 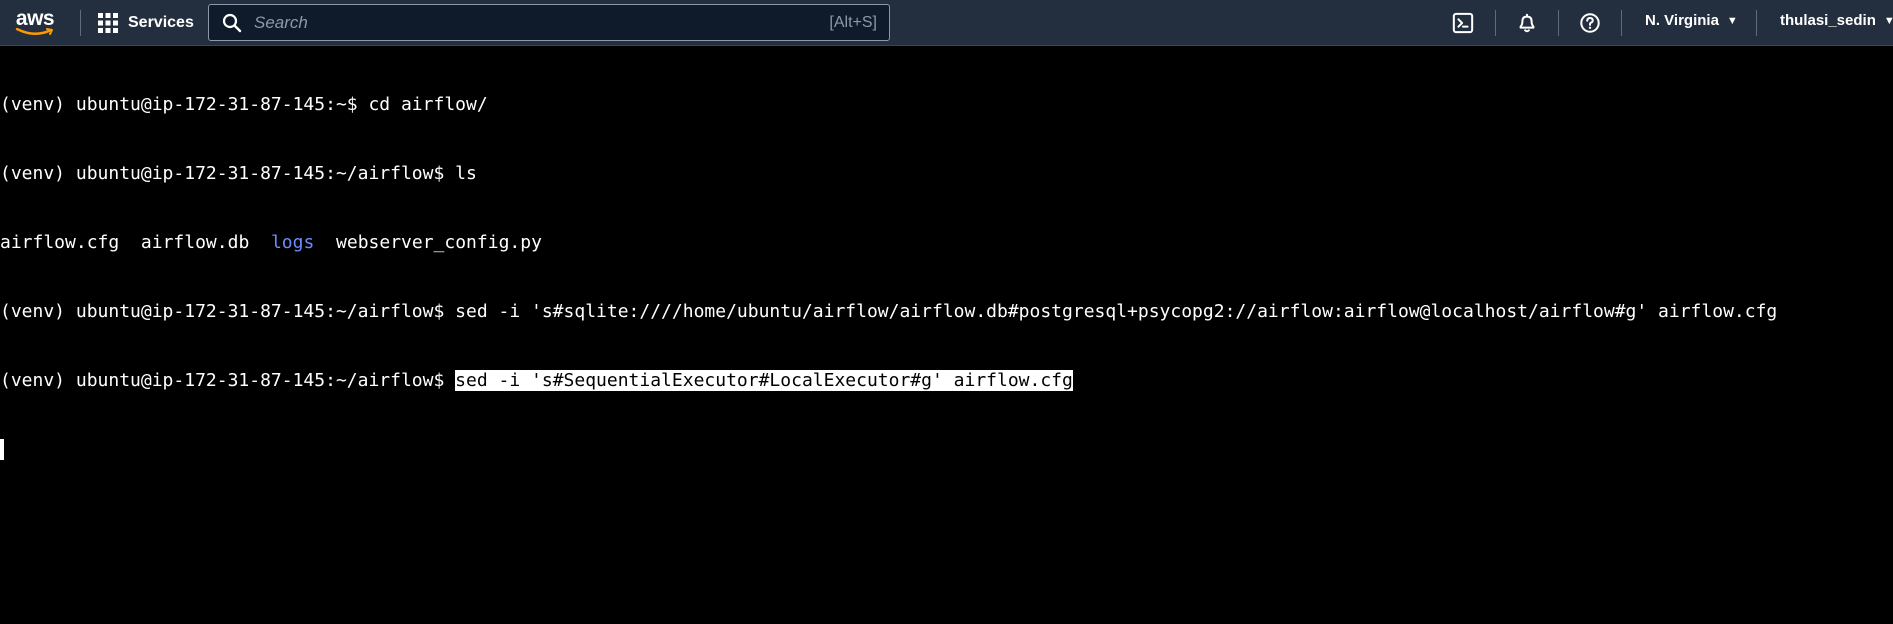 I want to click on bell-icon, so click(x=1527, y=23).